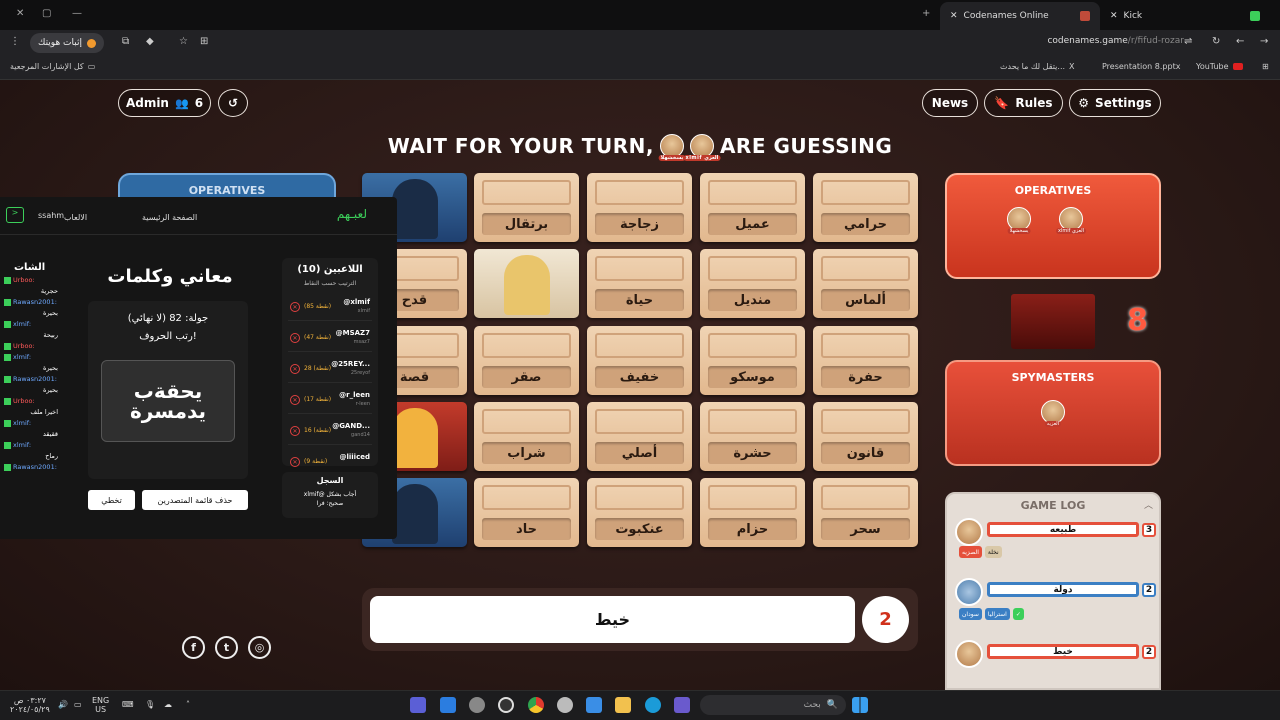  I want to click on star-icon: ☆, so click(183, 41).